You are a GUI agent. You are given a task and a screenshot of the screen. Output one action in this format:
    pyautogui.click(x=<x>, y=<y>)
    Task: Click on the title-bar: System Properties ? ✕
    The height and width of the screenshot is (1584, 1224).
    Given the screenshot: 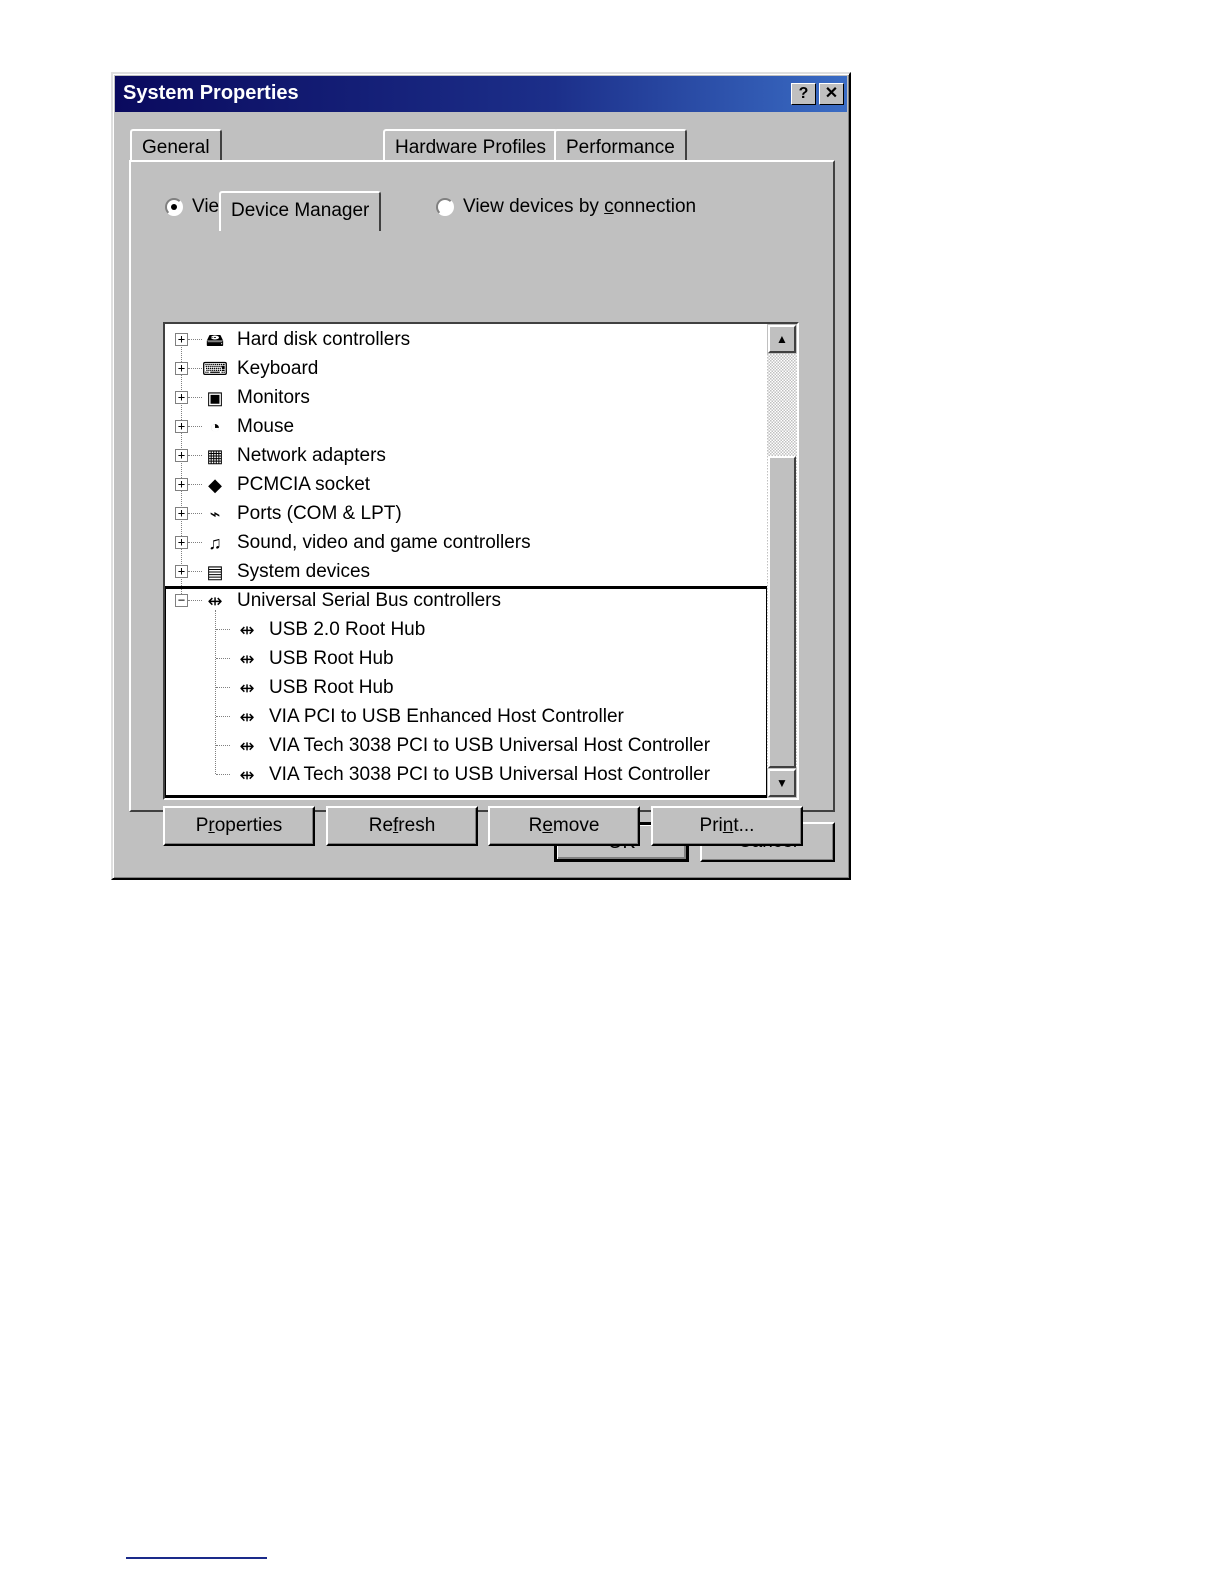 What is the action you would take?
    pyautogui.click(x=481, y=94)
    